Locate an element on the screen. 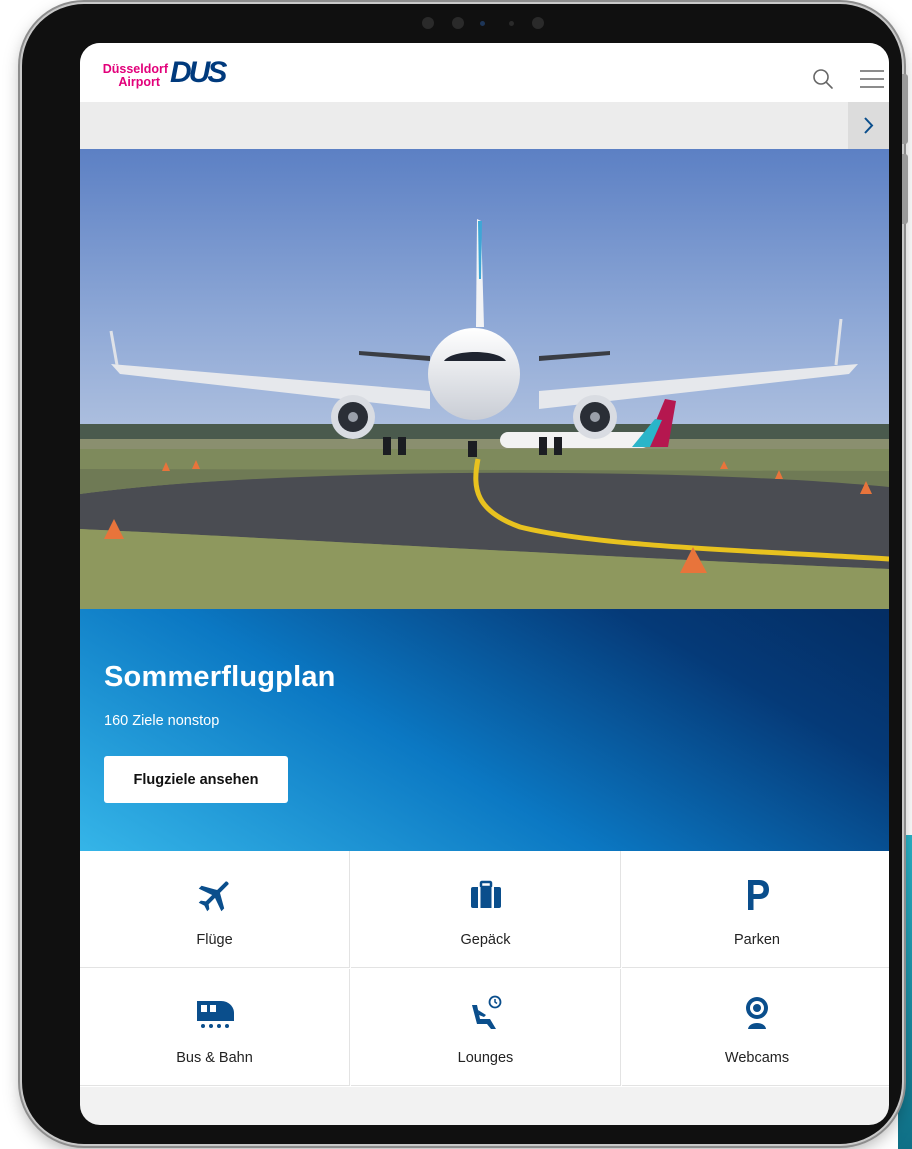 The width and height of the screenshot is (912, 1149). search-icon is located at coordinates (823, 79).